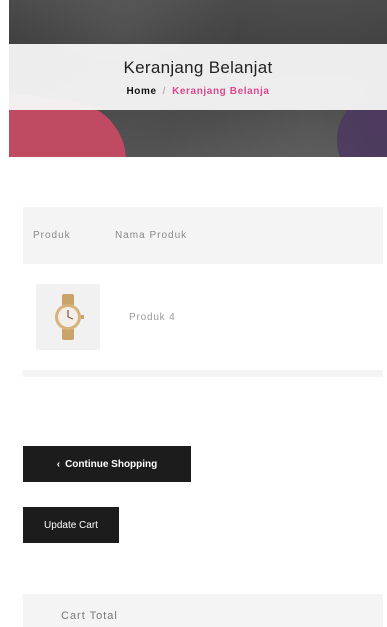 The height and width of the screenshot is (627, 387). Describe the element at coordinates (203, 235) in the screenshot. I see `table-header: Produk Nama Produk` at that location.